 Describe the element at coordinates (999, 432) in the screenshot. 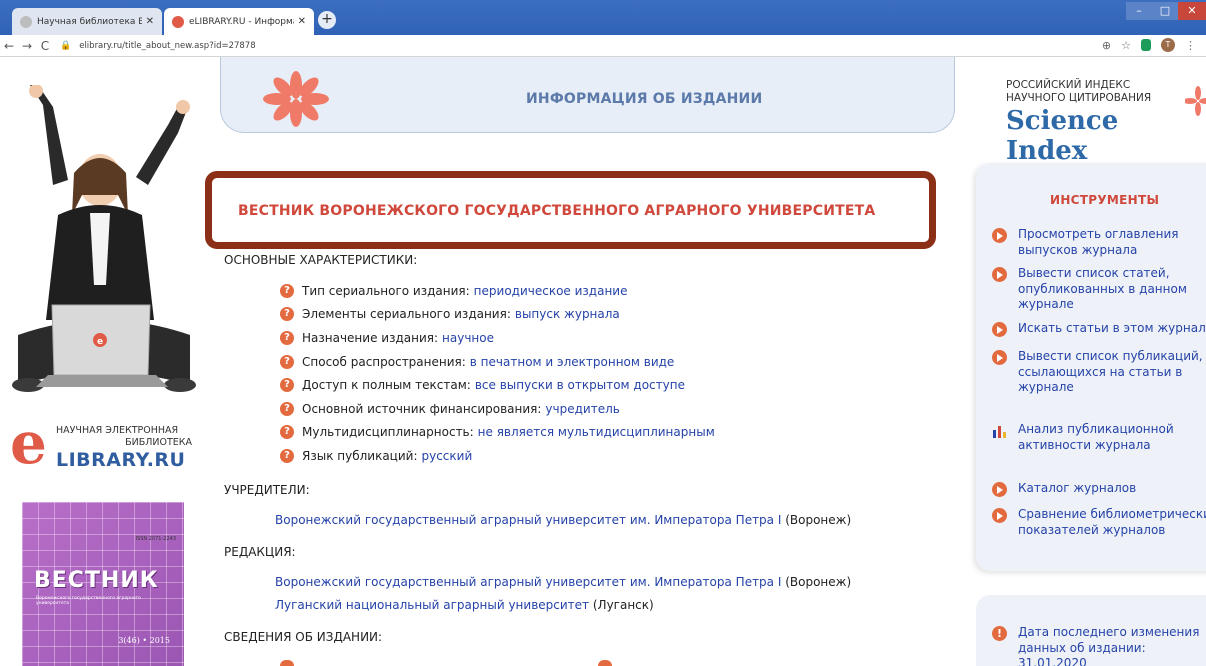

I see `bar-chart-icon` at that location.